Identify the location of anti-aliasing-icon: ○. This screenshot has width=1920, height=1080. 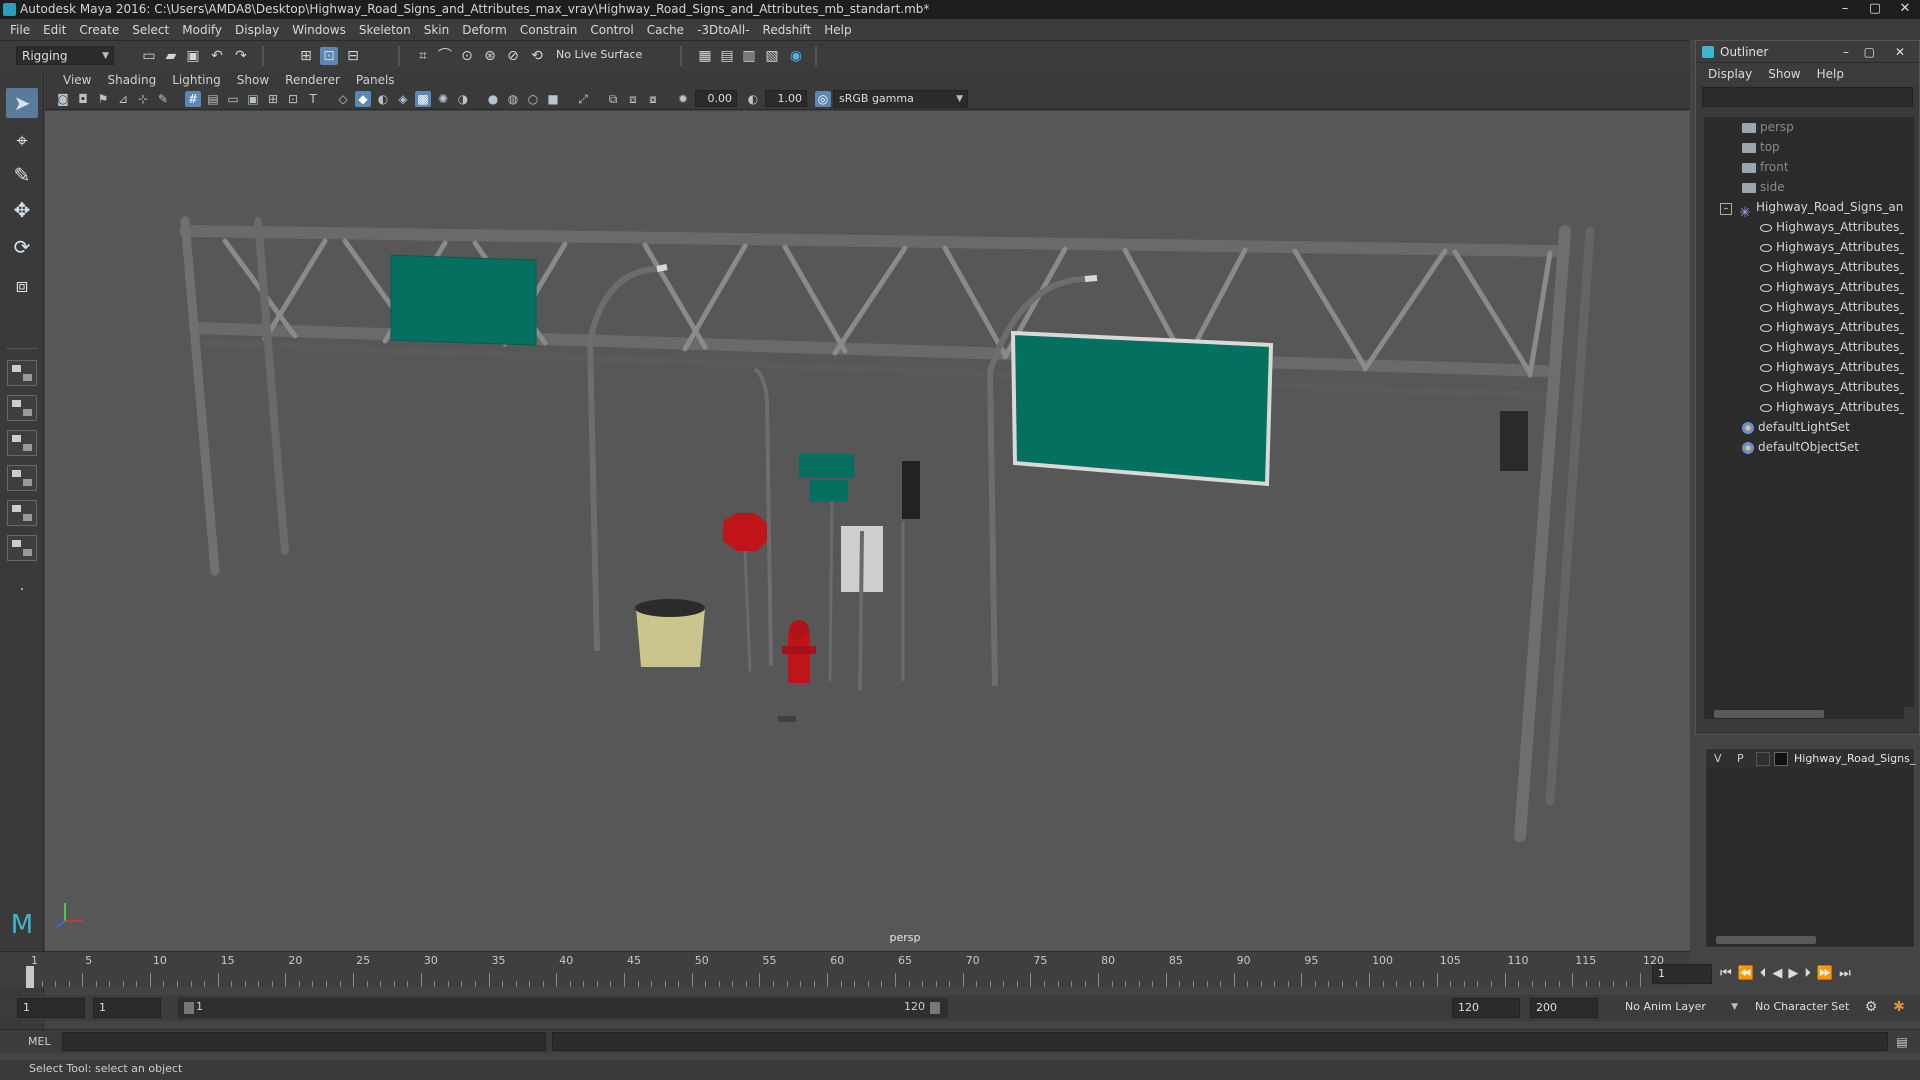
(533, 99).